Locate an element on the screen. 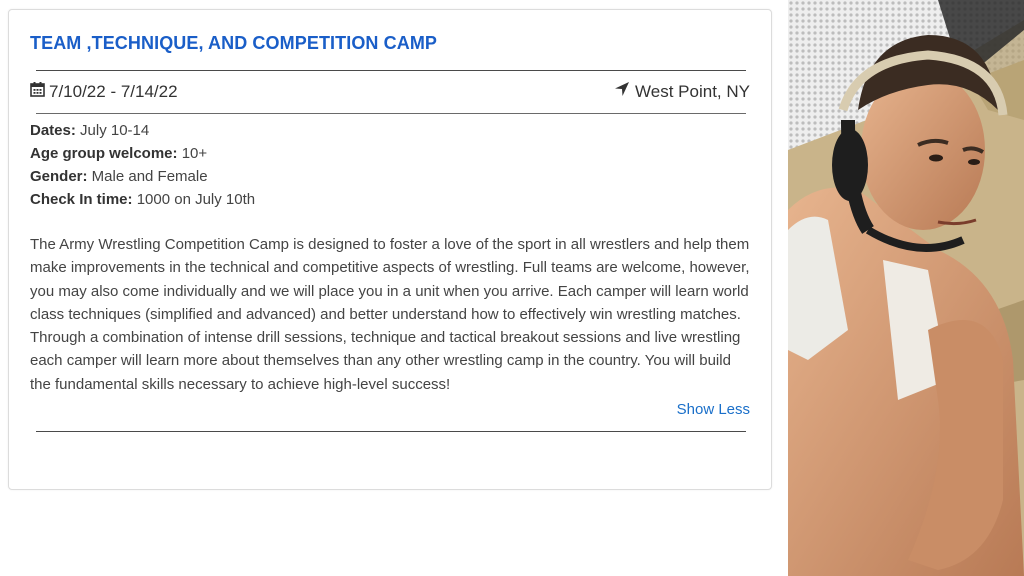 The width and height of the screenshot is (1024, 576). camp-location: West Point, NY is located at coordinates (682, 91).